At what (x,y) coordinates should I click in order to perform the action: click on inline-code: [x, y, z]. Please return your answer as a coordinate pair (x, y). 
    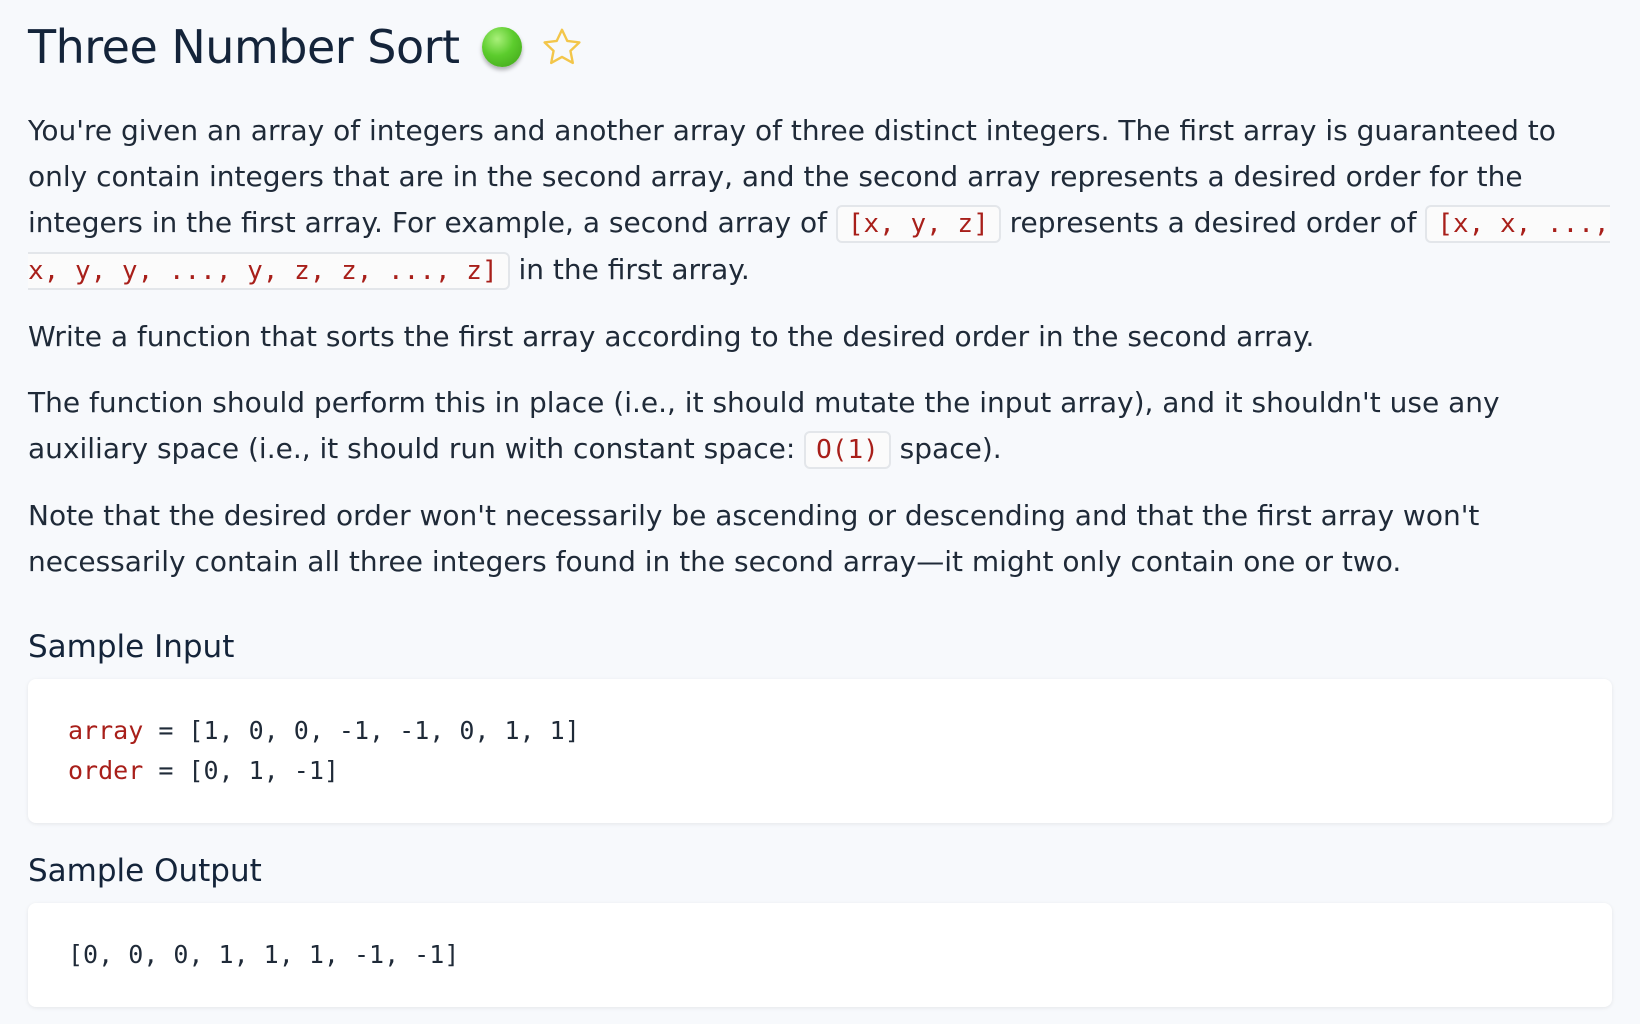
    Looking at the image, I should click on (918, 224).